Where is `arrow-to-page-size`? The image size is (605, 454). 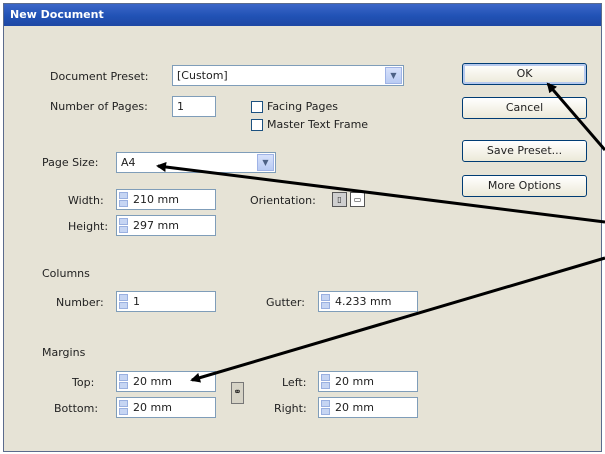 arrow-to-page-size is located at coordinates (380, 193).